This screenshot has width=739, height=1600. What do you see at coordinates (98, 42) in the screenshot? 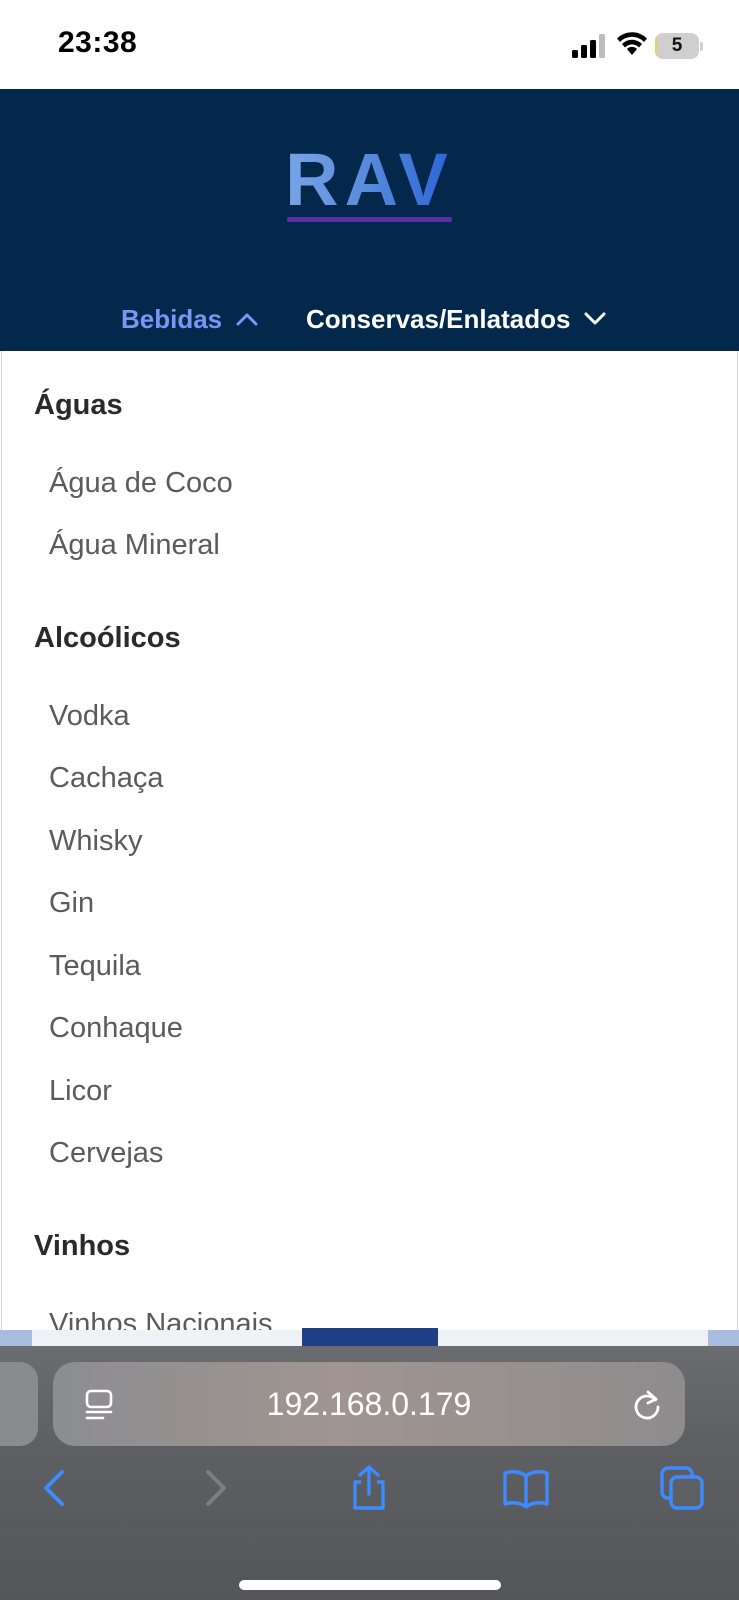
I see `status-time: 23:38` at bounding box center [98, 42].